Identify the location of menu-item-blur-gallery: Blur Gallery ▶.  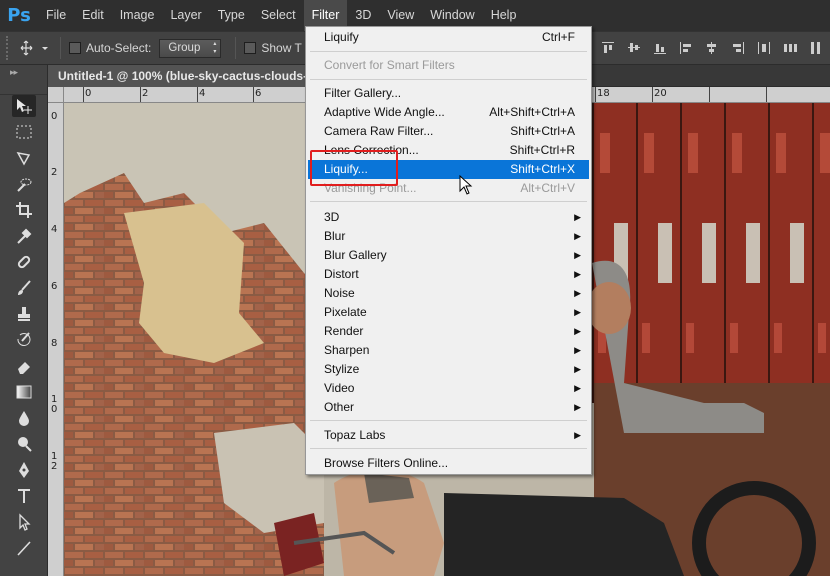
(448, 255).